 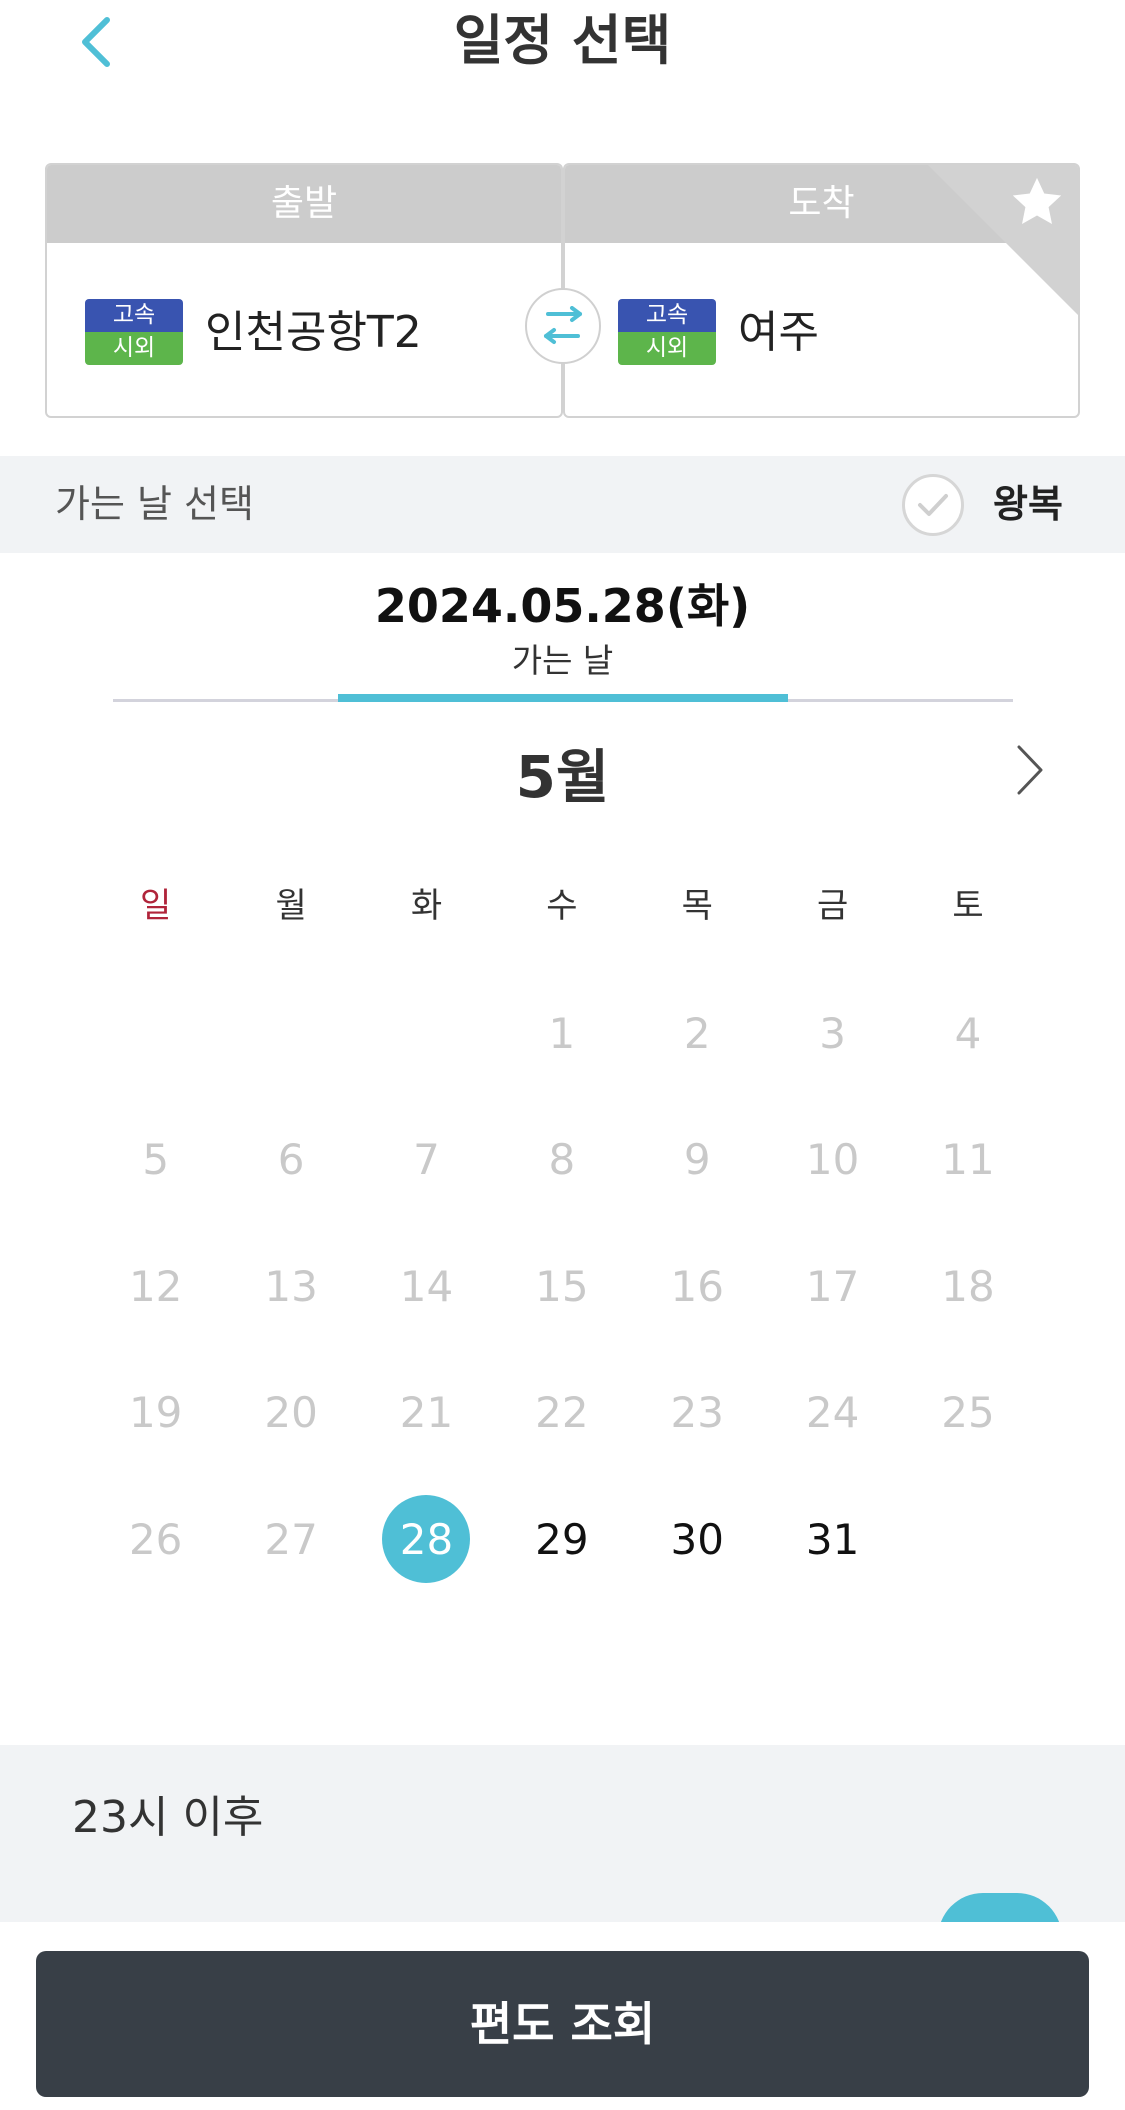 What do you see at coordinates (313, 332) in the screenshot?
I see `departure-station: 인천공항T2` at bounding box center [313, 332].